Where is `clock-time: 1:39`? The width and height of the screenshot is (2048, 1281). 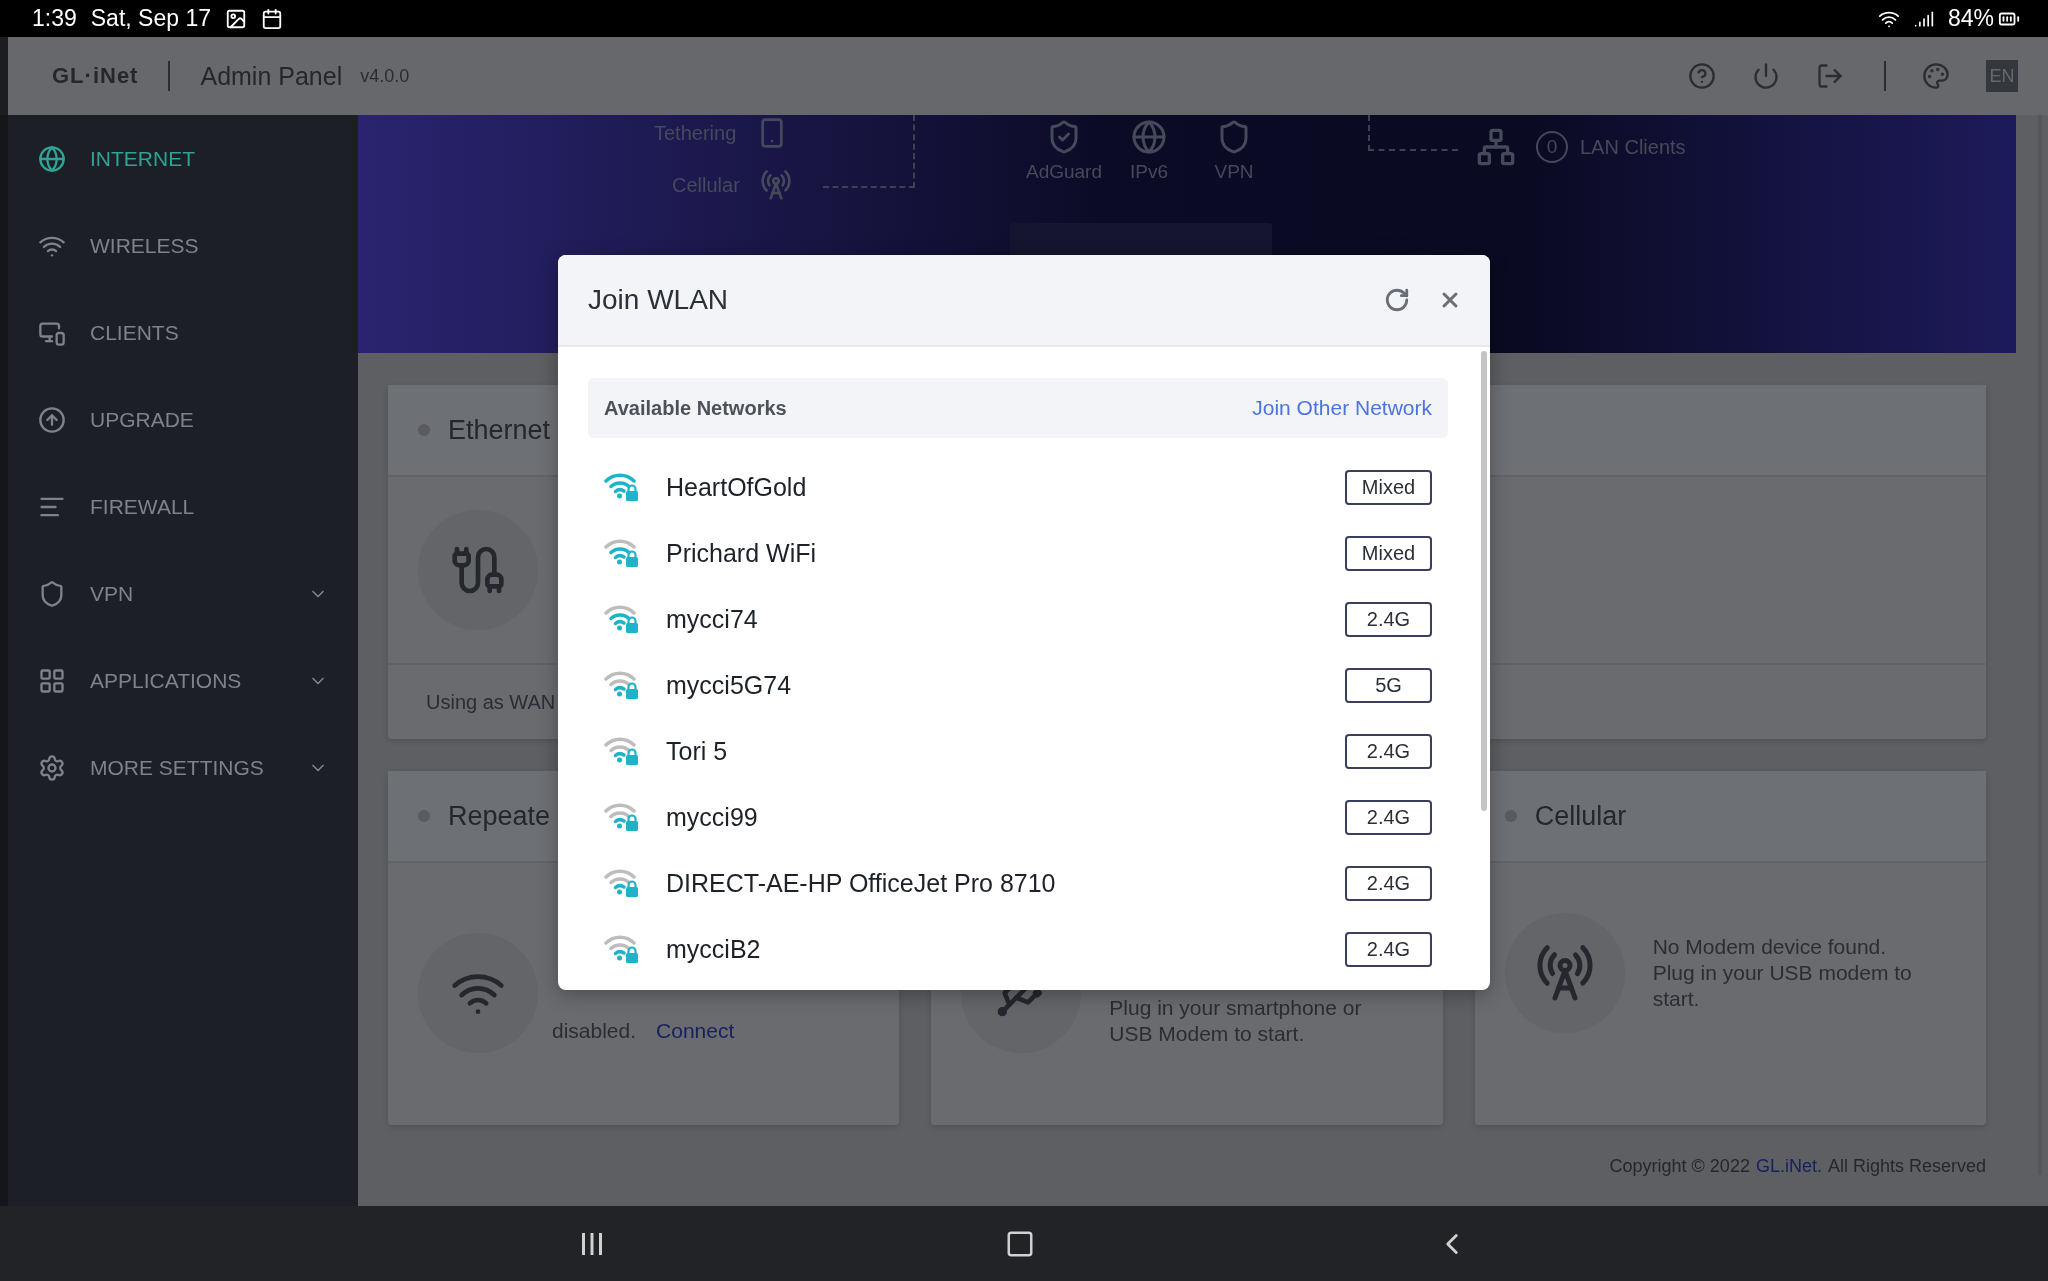
clock-time: 1:39 is located at coordinates (54, 18).